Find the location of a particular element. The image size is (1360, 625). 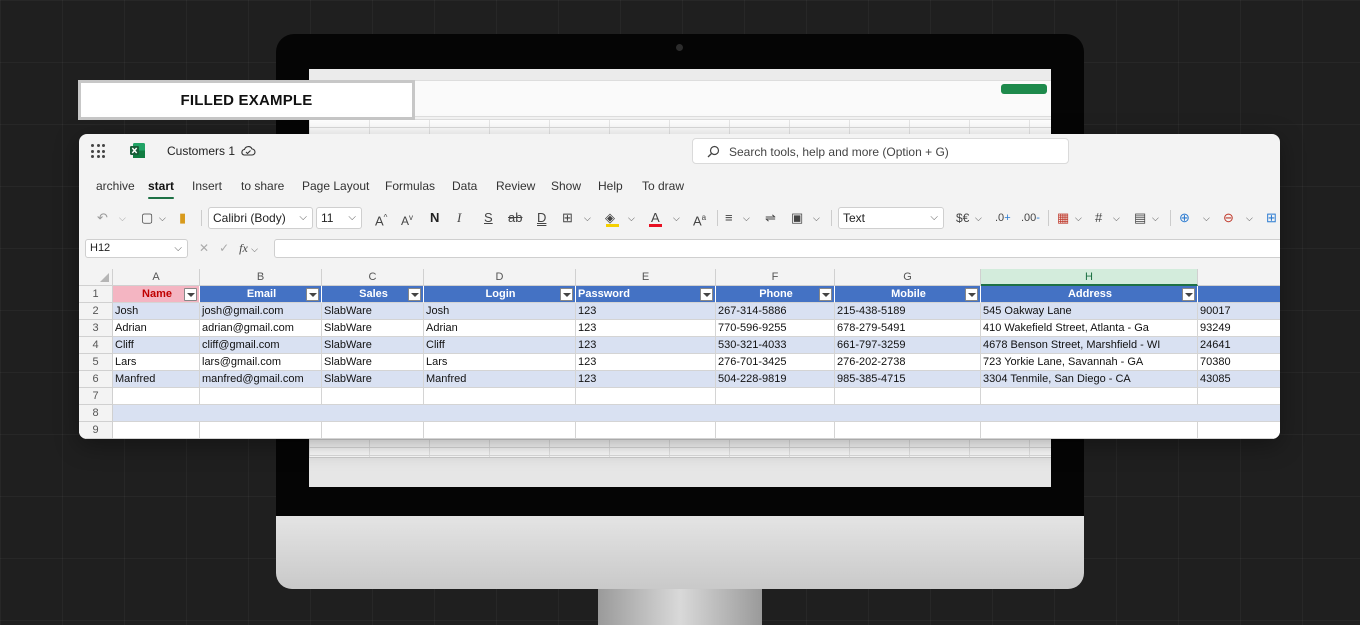

header-cell-phone: Phone is located at coordinates (775, 294).